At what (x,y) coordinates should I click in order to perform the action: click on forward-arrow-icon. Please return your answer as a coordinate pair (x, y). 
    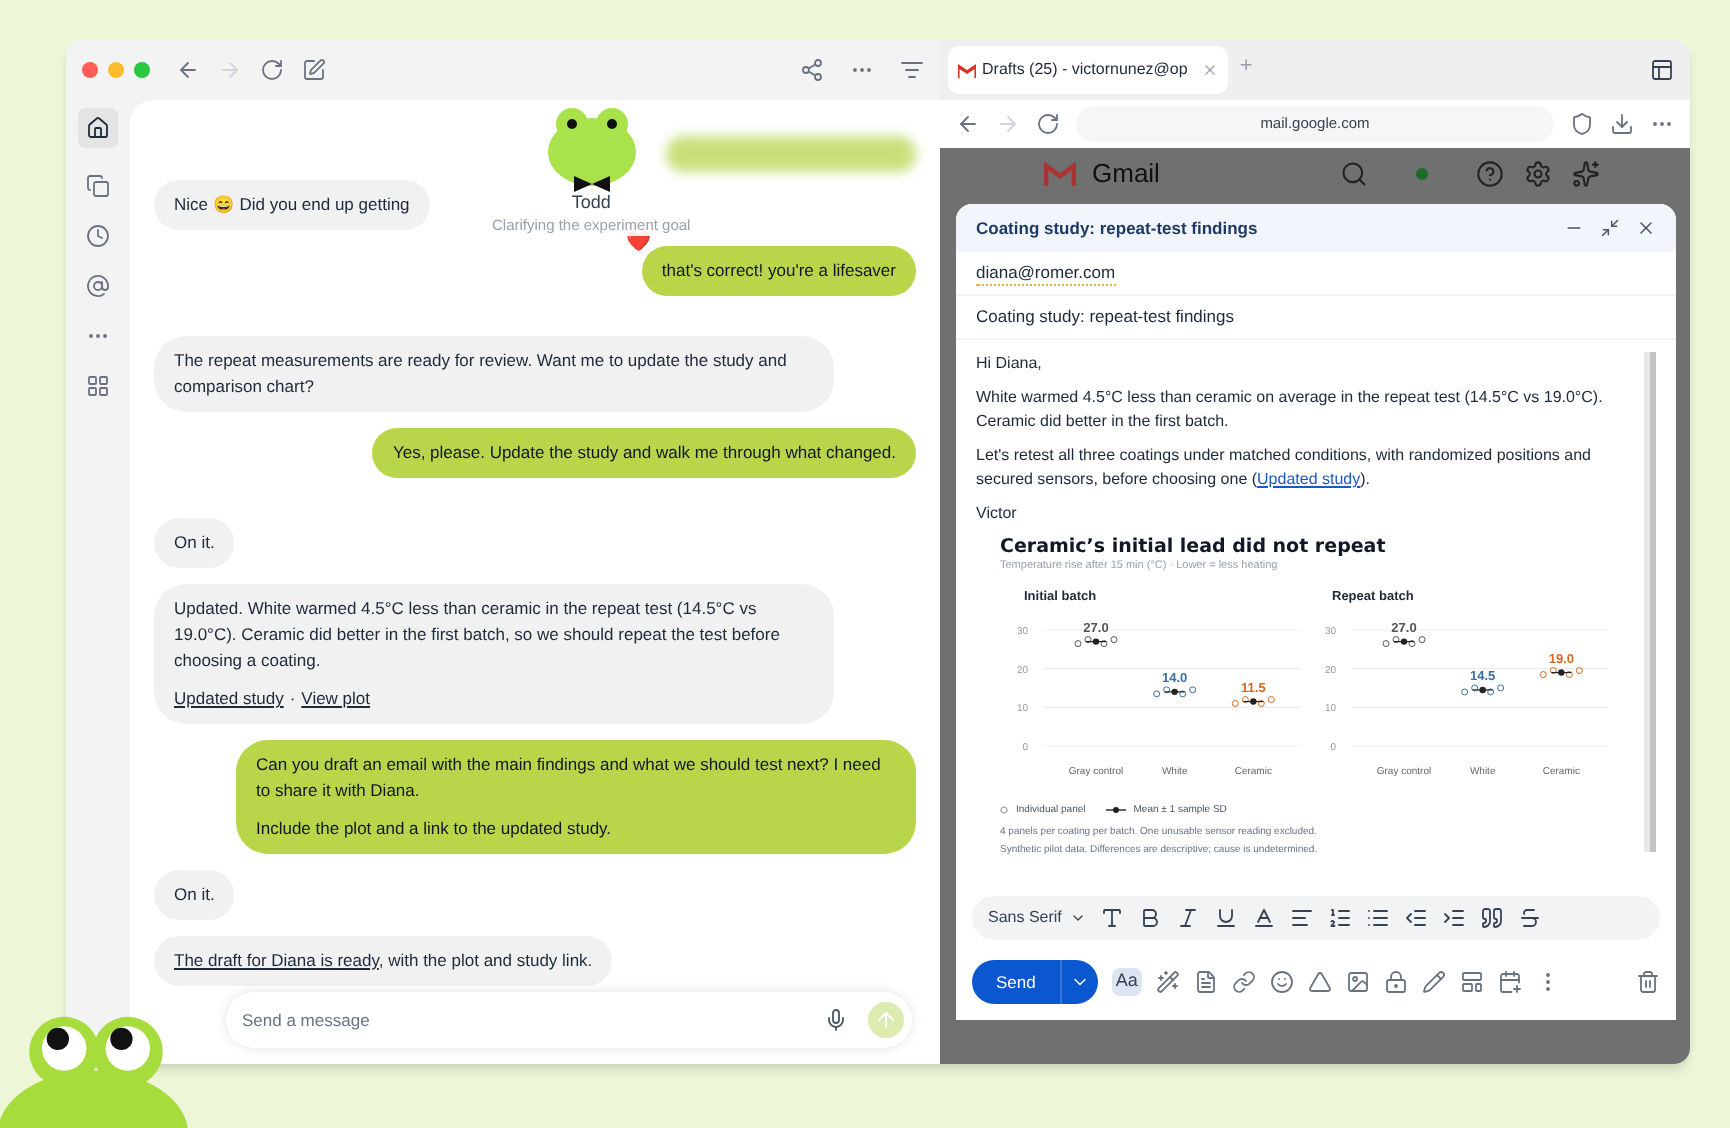
    Looking at the image, I should click on (1008, 124).